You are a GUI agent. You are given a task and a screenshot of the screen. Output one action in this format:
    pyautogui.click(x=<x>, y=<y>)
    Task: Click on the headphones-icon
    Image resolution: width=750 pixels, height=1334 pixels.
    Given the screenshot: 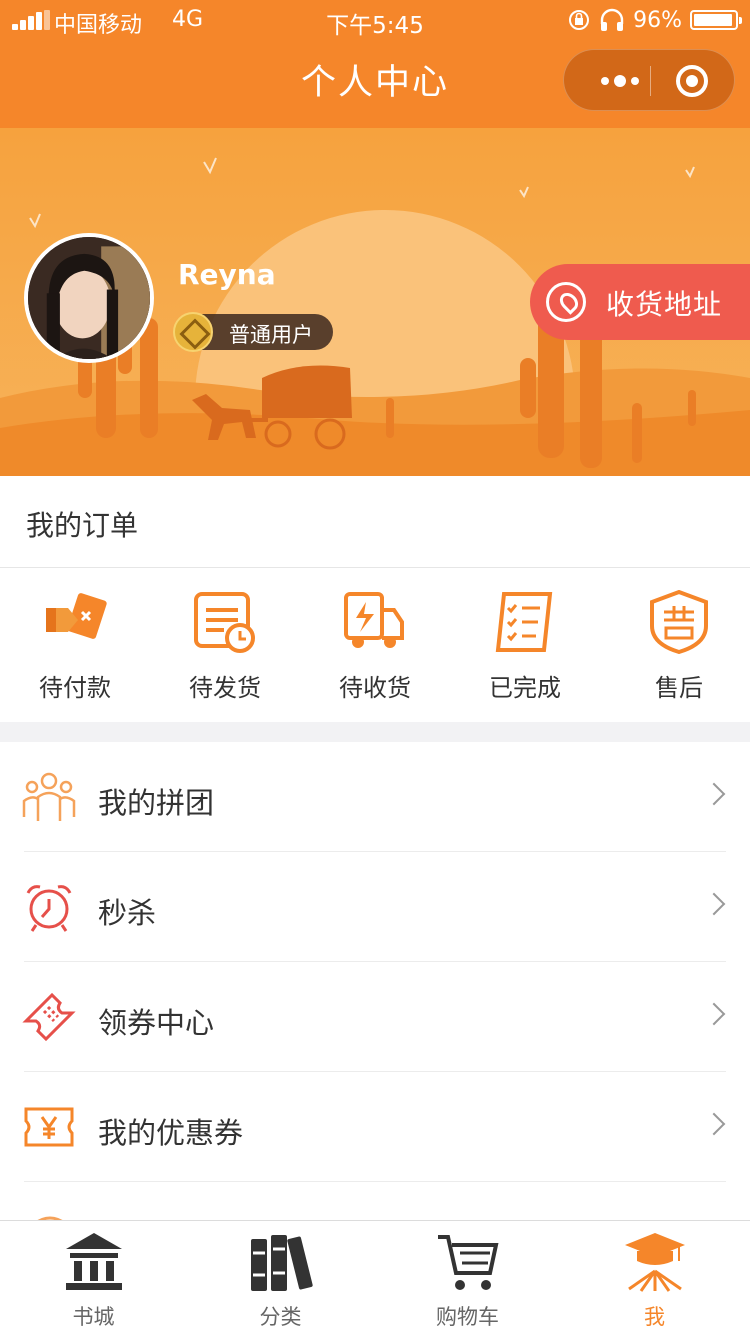 What is the action you would take?
    pyautogui.click(x=612, y=19)
    